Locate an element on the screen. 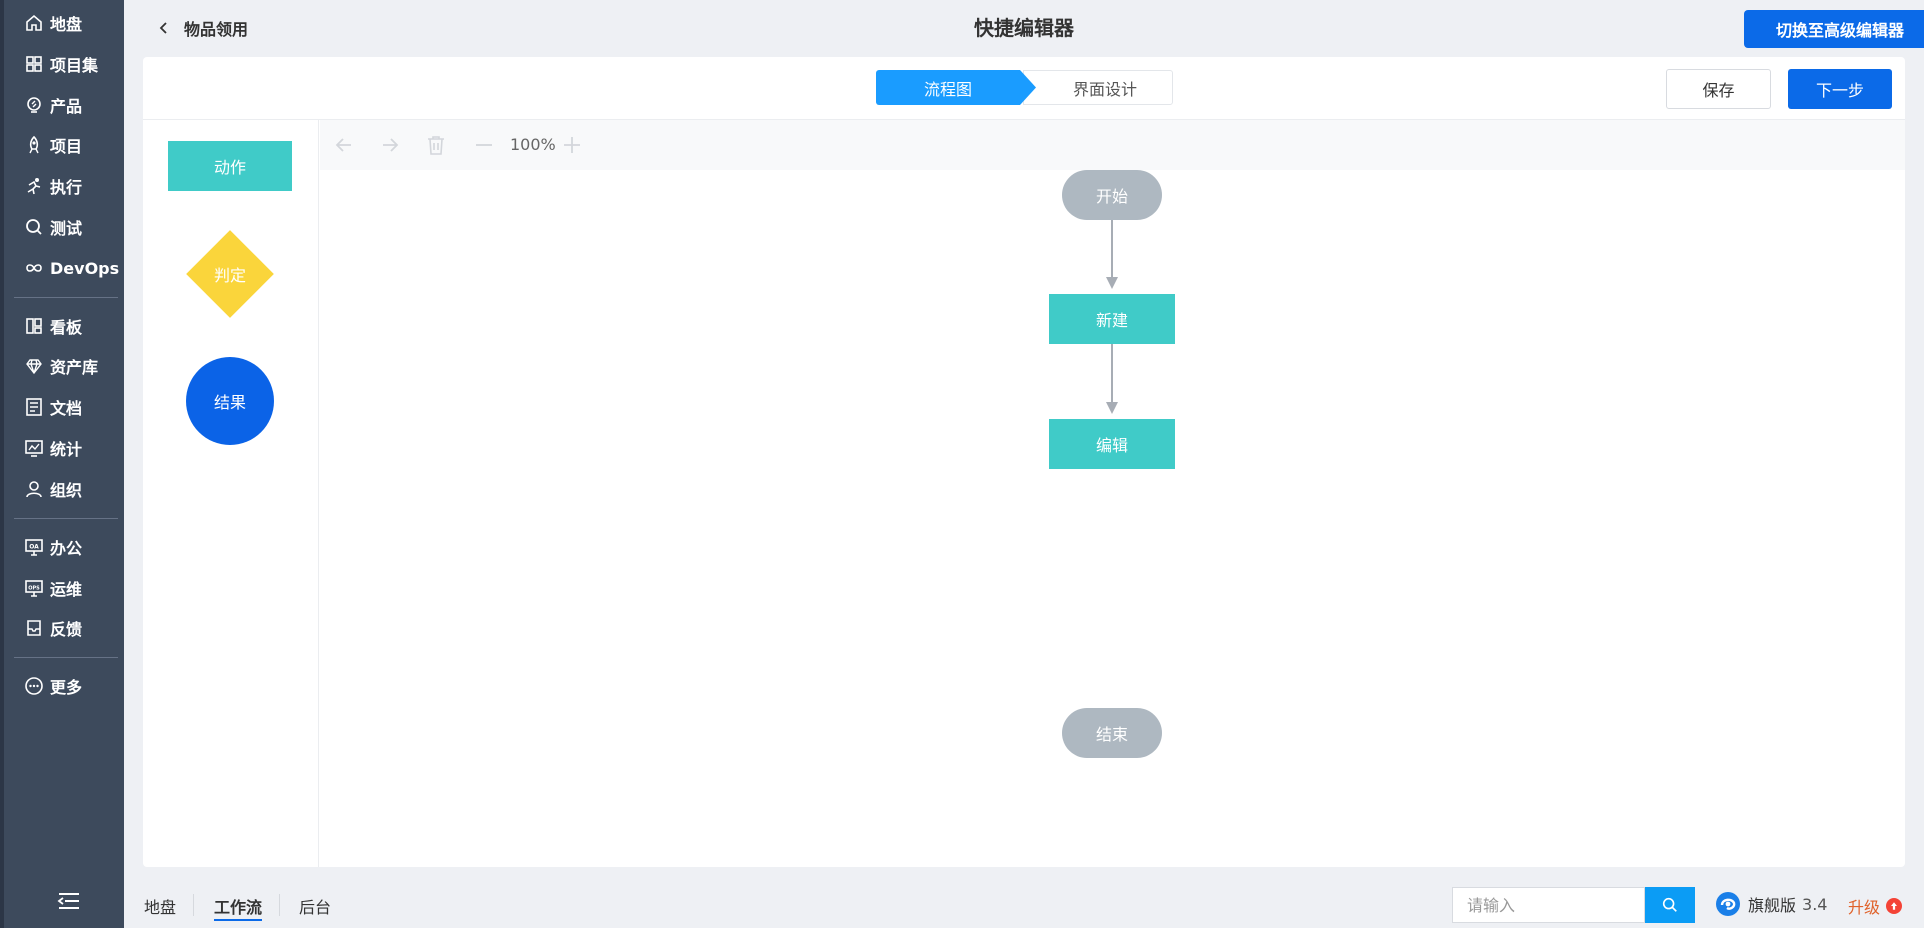  brand-logo-icon is located at coordinates (1728, 904).